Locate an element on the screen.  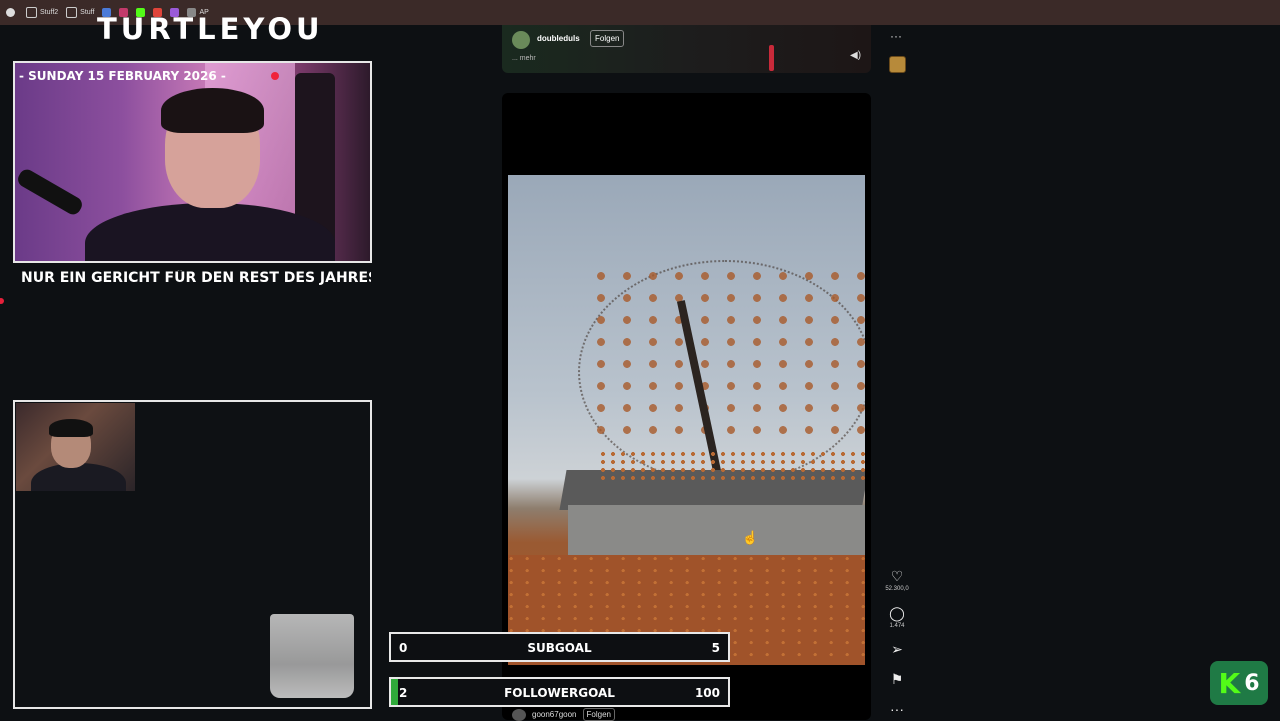
followergoal-label: FOLLOWERGOAL is located at coordinates (559, 693).